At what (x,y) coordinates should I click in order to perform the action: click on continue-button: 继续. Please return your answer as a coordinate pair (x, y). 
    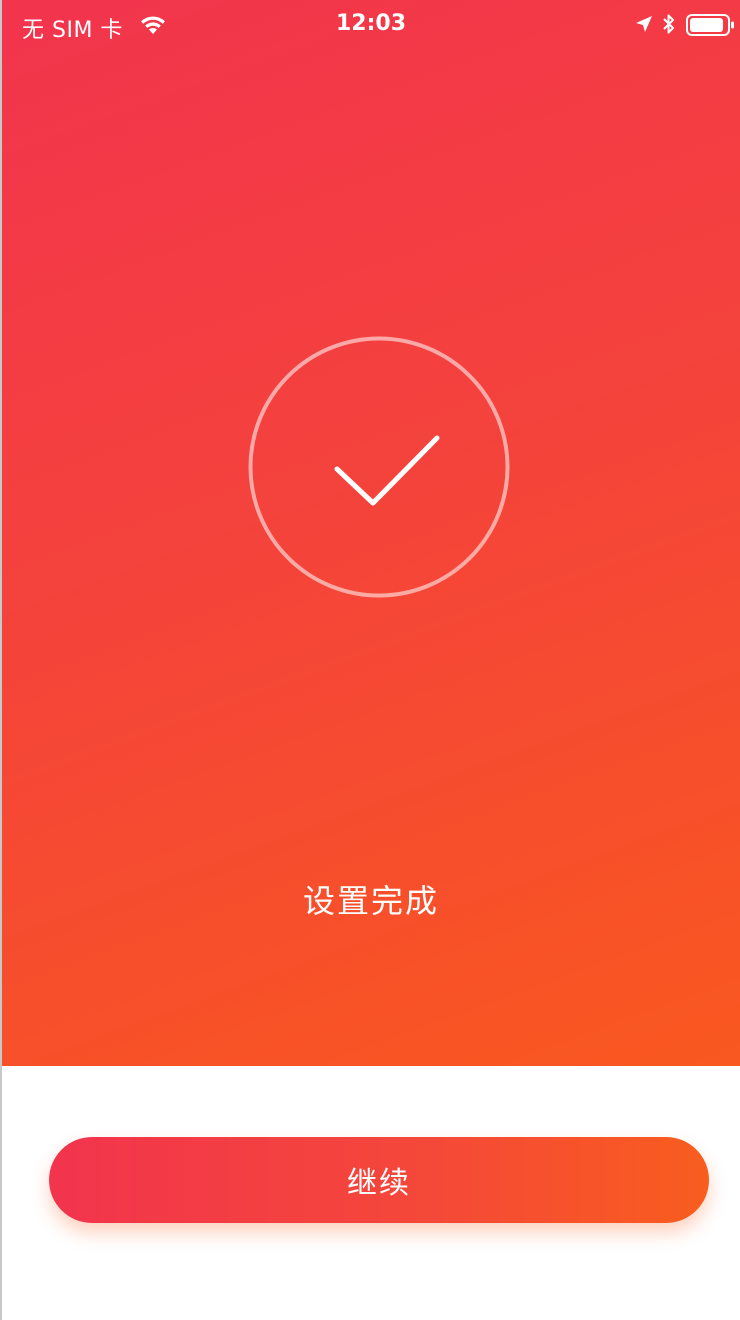
    Looking at the image, I should click on (379, 1180).